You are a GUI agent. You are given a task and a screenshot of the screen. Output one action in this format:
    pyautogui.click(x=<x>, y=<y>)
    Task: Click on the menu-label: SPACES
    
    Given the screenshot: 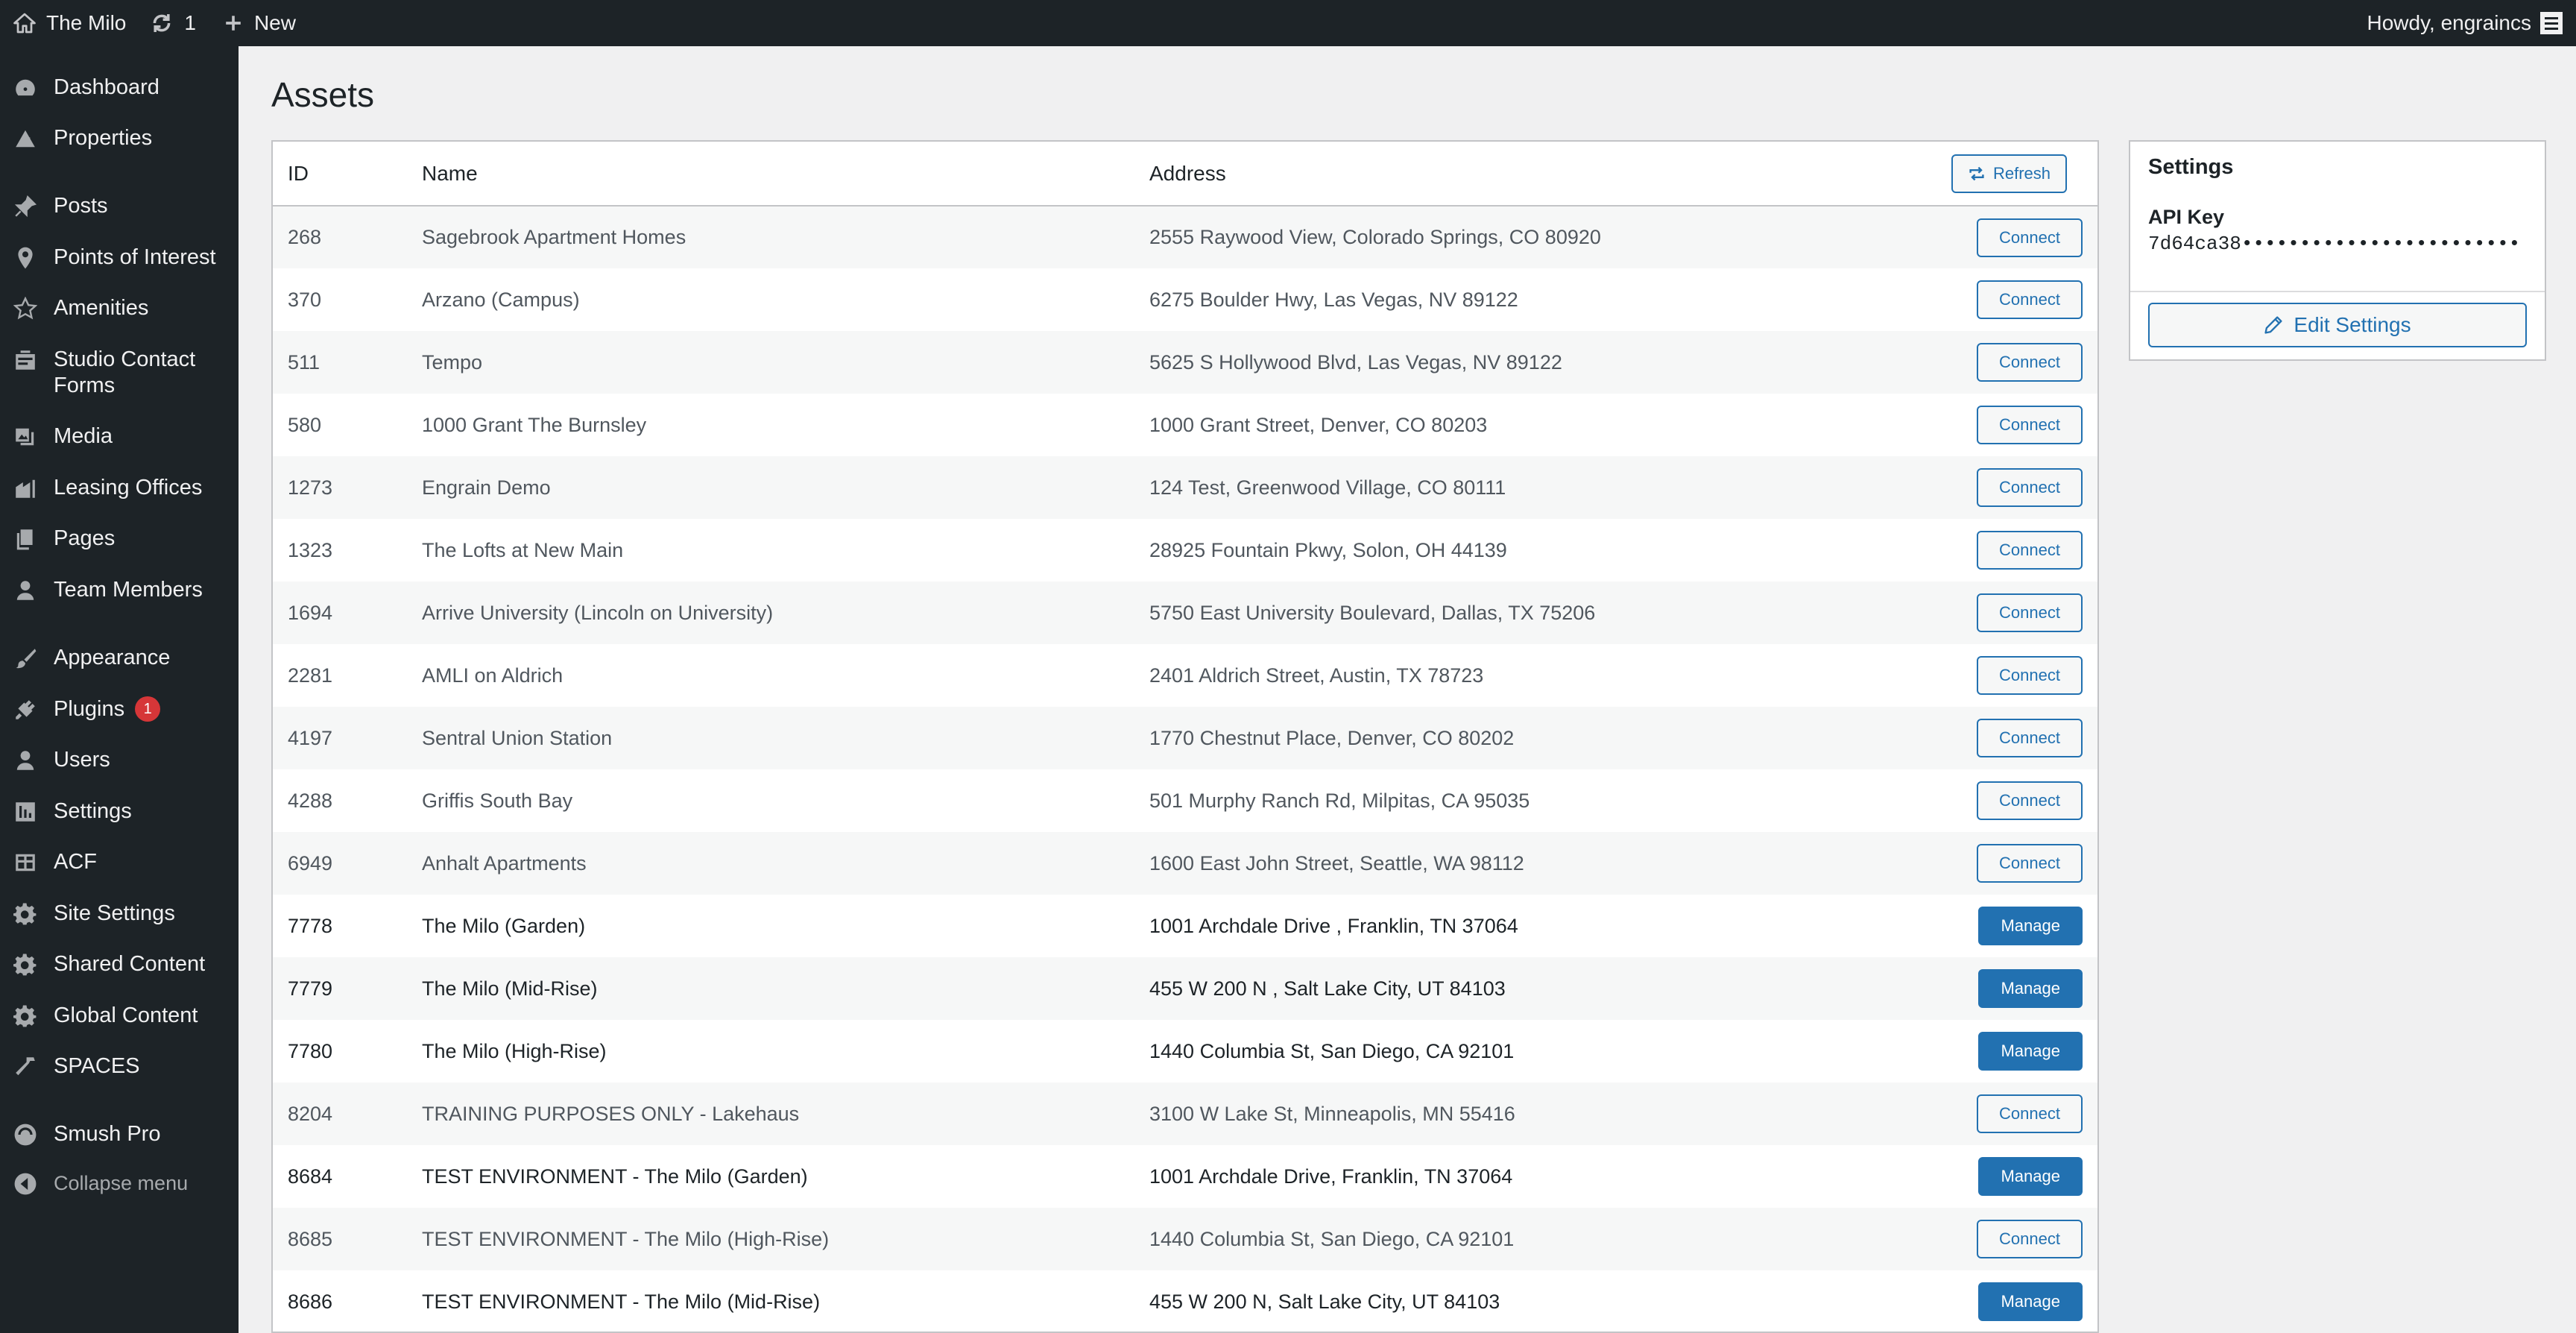 What is the action you would take?
    pyautogui.click(x=97, y=1066)
    